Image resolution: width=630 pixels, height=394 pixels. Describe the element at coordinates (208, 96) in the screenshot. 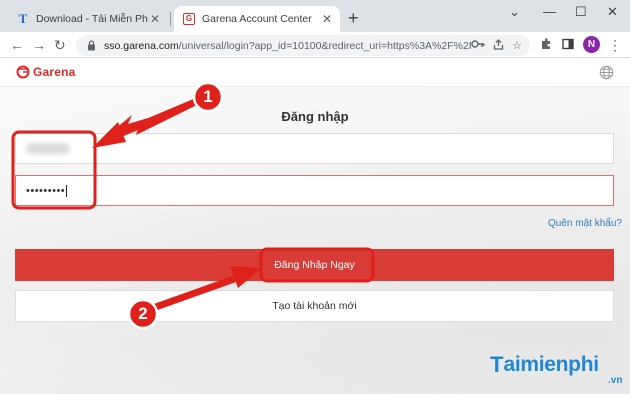

I see `step-1-number: 1` at that location.